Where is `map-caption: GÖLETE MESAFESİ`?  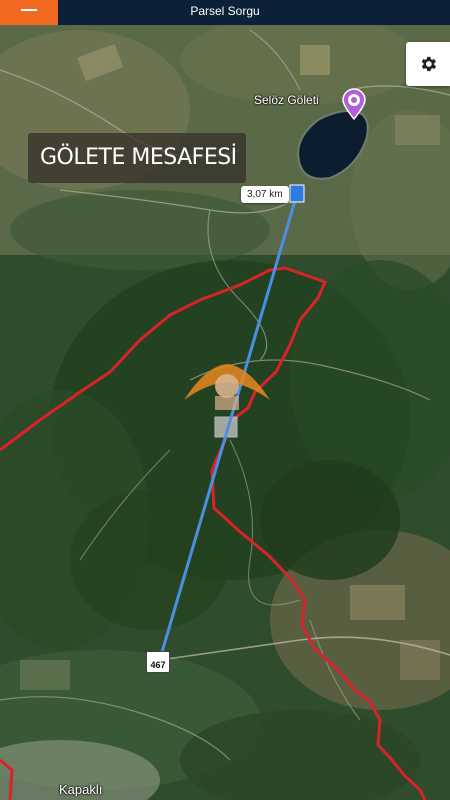 map-caption: GÖLETE MESAFESİ is located at coordinates (137, 158).